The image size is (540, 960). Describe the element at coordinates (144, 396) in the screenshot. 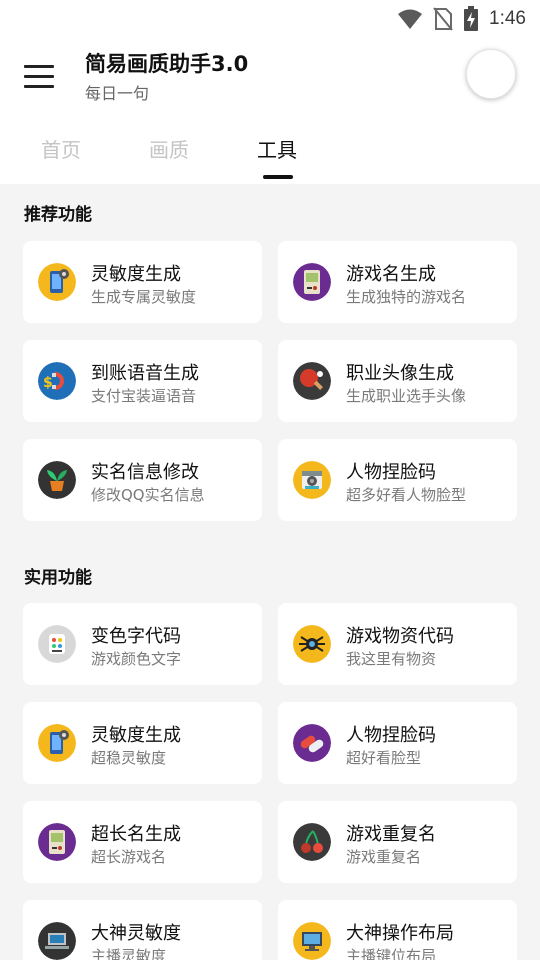

I see `card-subtitle: 支付宝装逼语音` at that location.